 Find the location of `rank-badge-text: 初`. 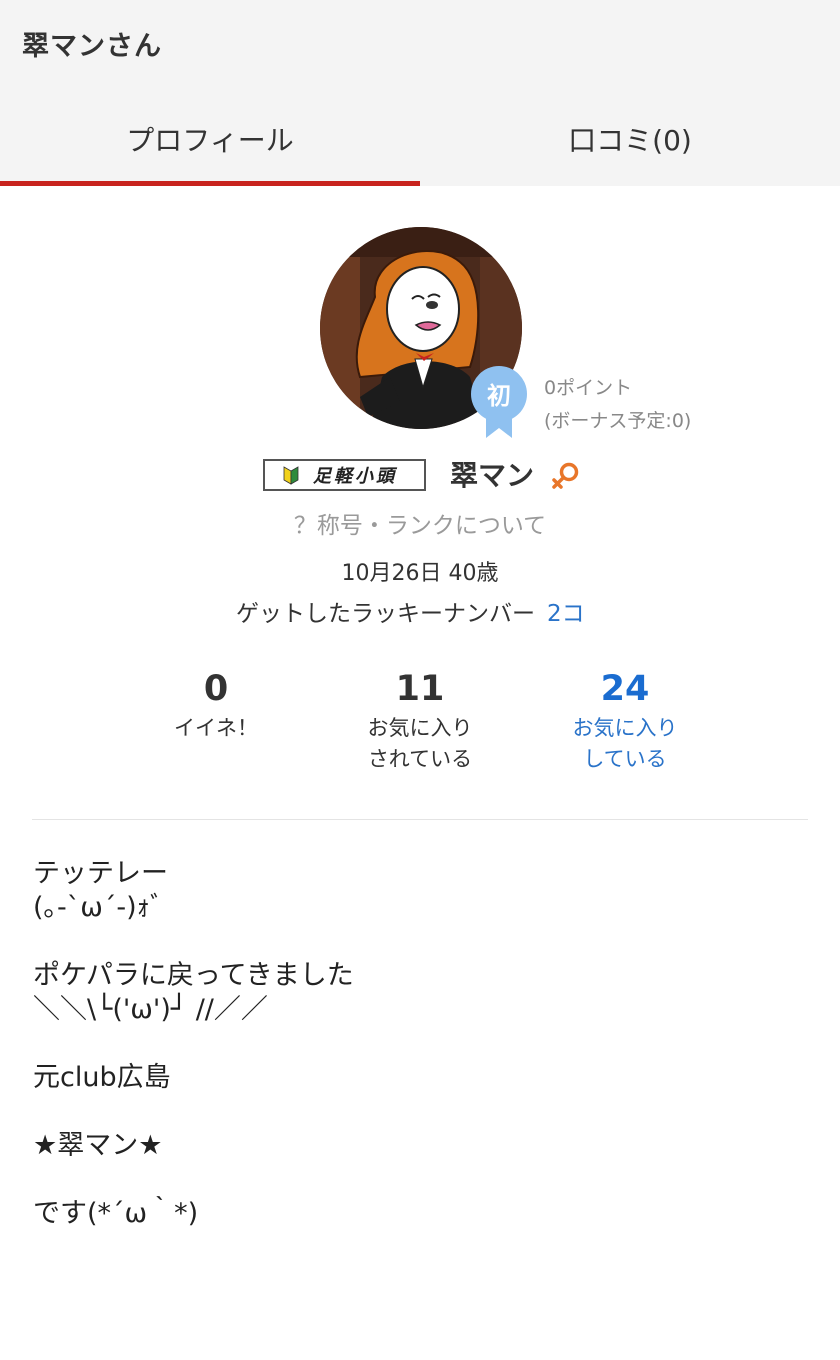

rank-badge-text: 初 is located at coordinates (499, 396).